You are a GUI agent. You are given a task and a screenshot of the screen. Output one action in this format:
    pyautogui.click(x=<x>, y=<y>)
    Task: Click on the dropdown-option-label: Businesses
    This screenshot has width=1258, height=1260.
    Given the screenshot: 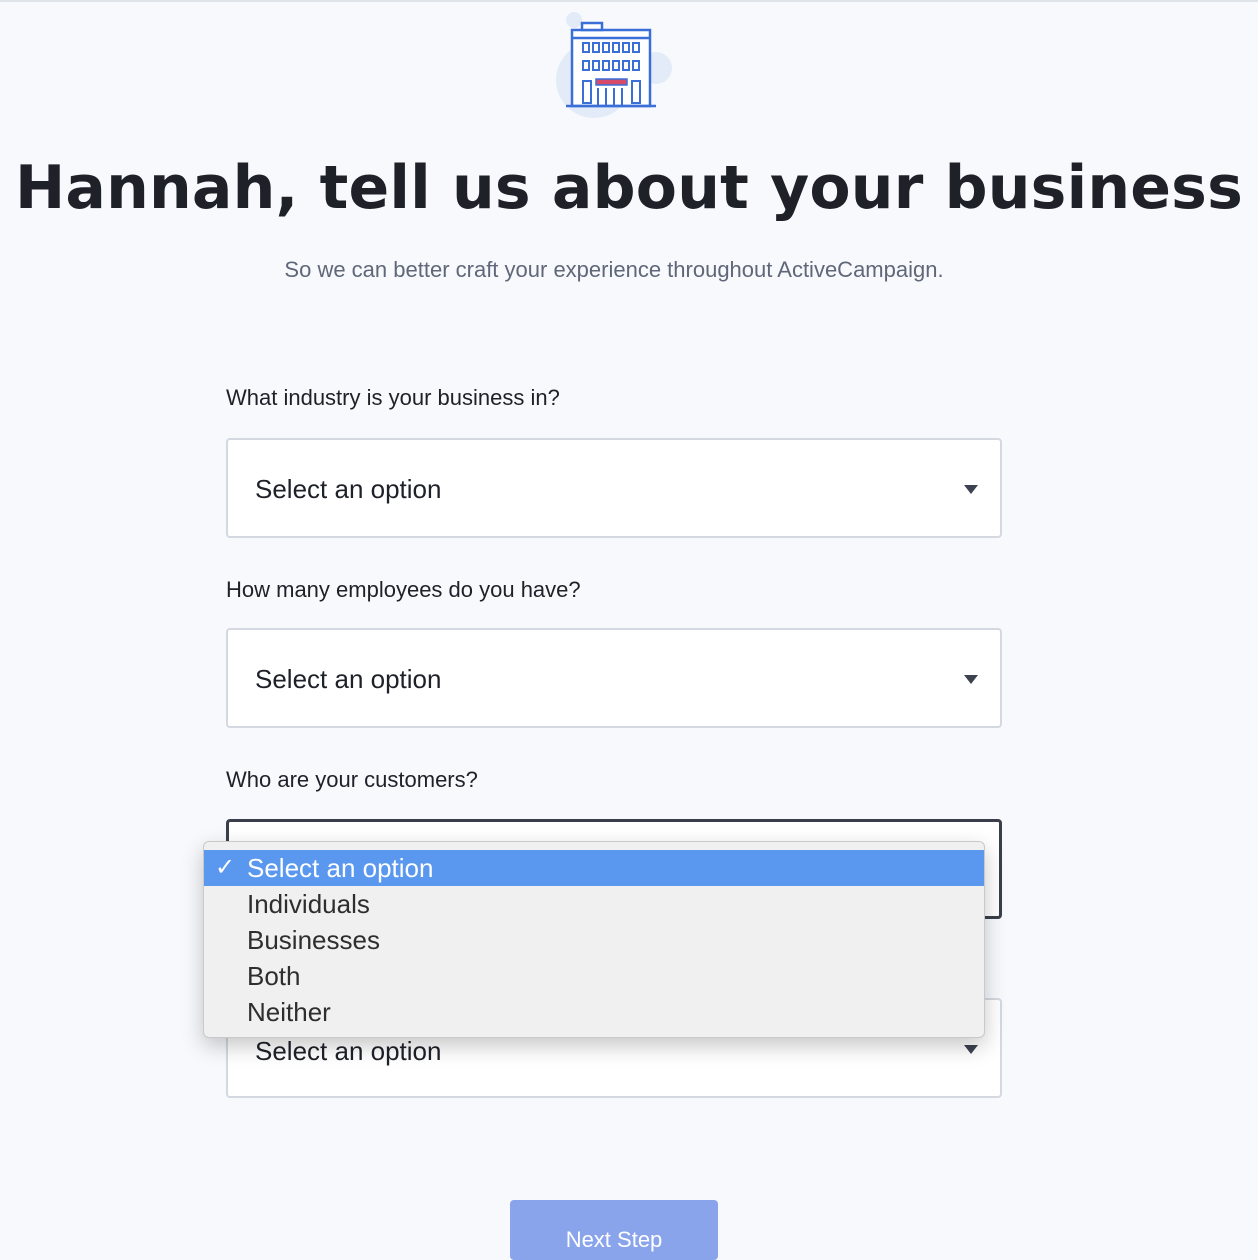 What is the action you would take?
    pyautogui.click(x=313, y=940)
    